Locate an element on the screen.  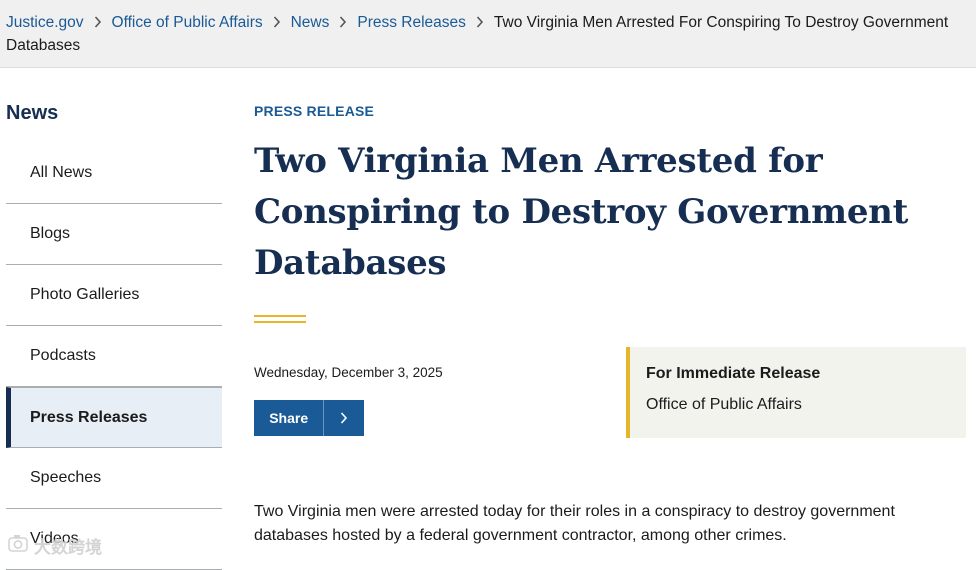
sidebar-item-press-releases: Press Releases is located at coordinates (114, 417).